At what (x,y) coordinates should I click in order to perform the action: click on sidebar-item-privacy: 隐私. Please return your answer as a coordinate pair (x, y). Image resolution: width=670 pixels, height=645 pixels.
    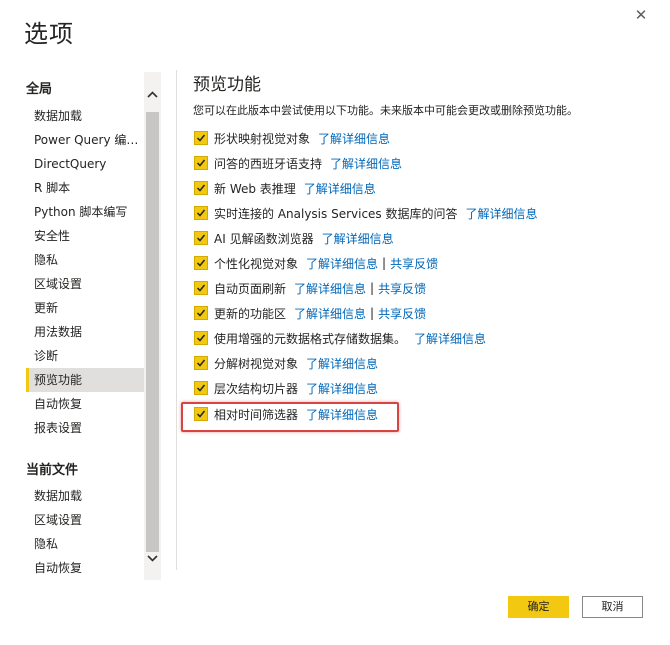
    Looking at the image, I should click on (85, 260).